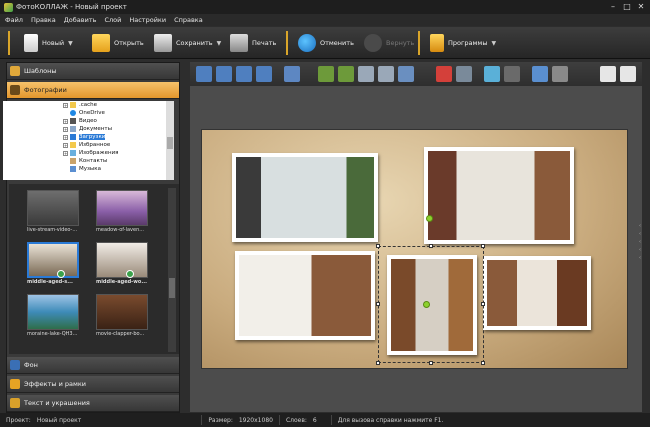 The height and width of the screenshot is (427, 650). What do you see at coordinates (88, 145) in the screenshot?
I see `tree-node: + Избранное` at bounding box center [88, 145].